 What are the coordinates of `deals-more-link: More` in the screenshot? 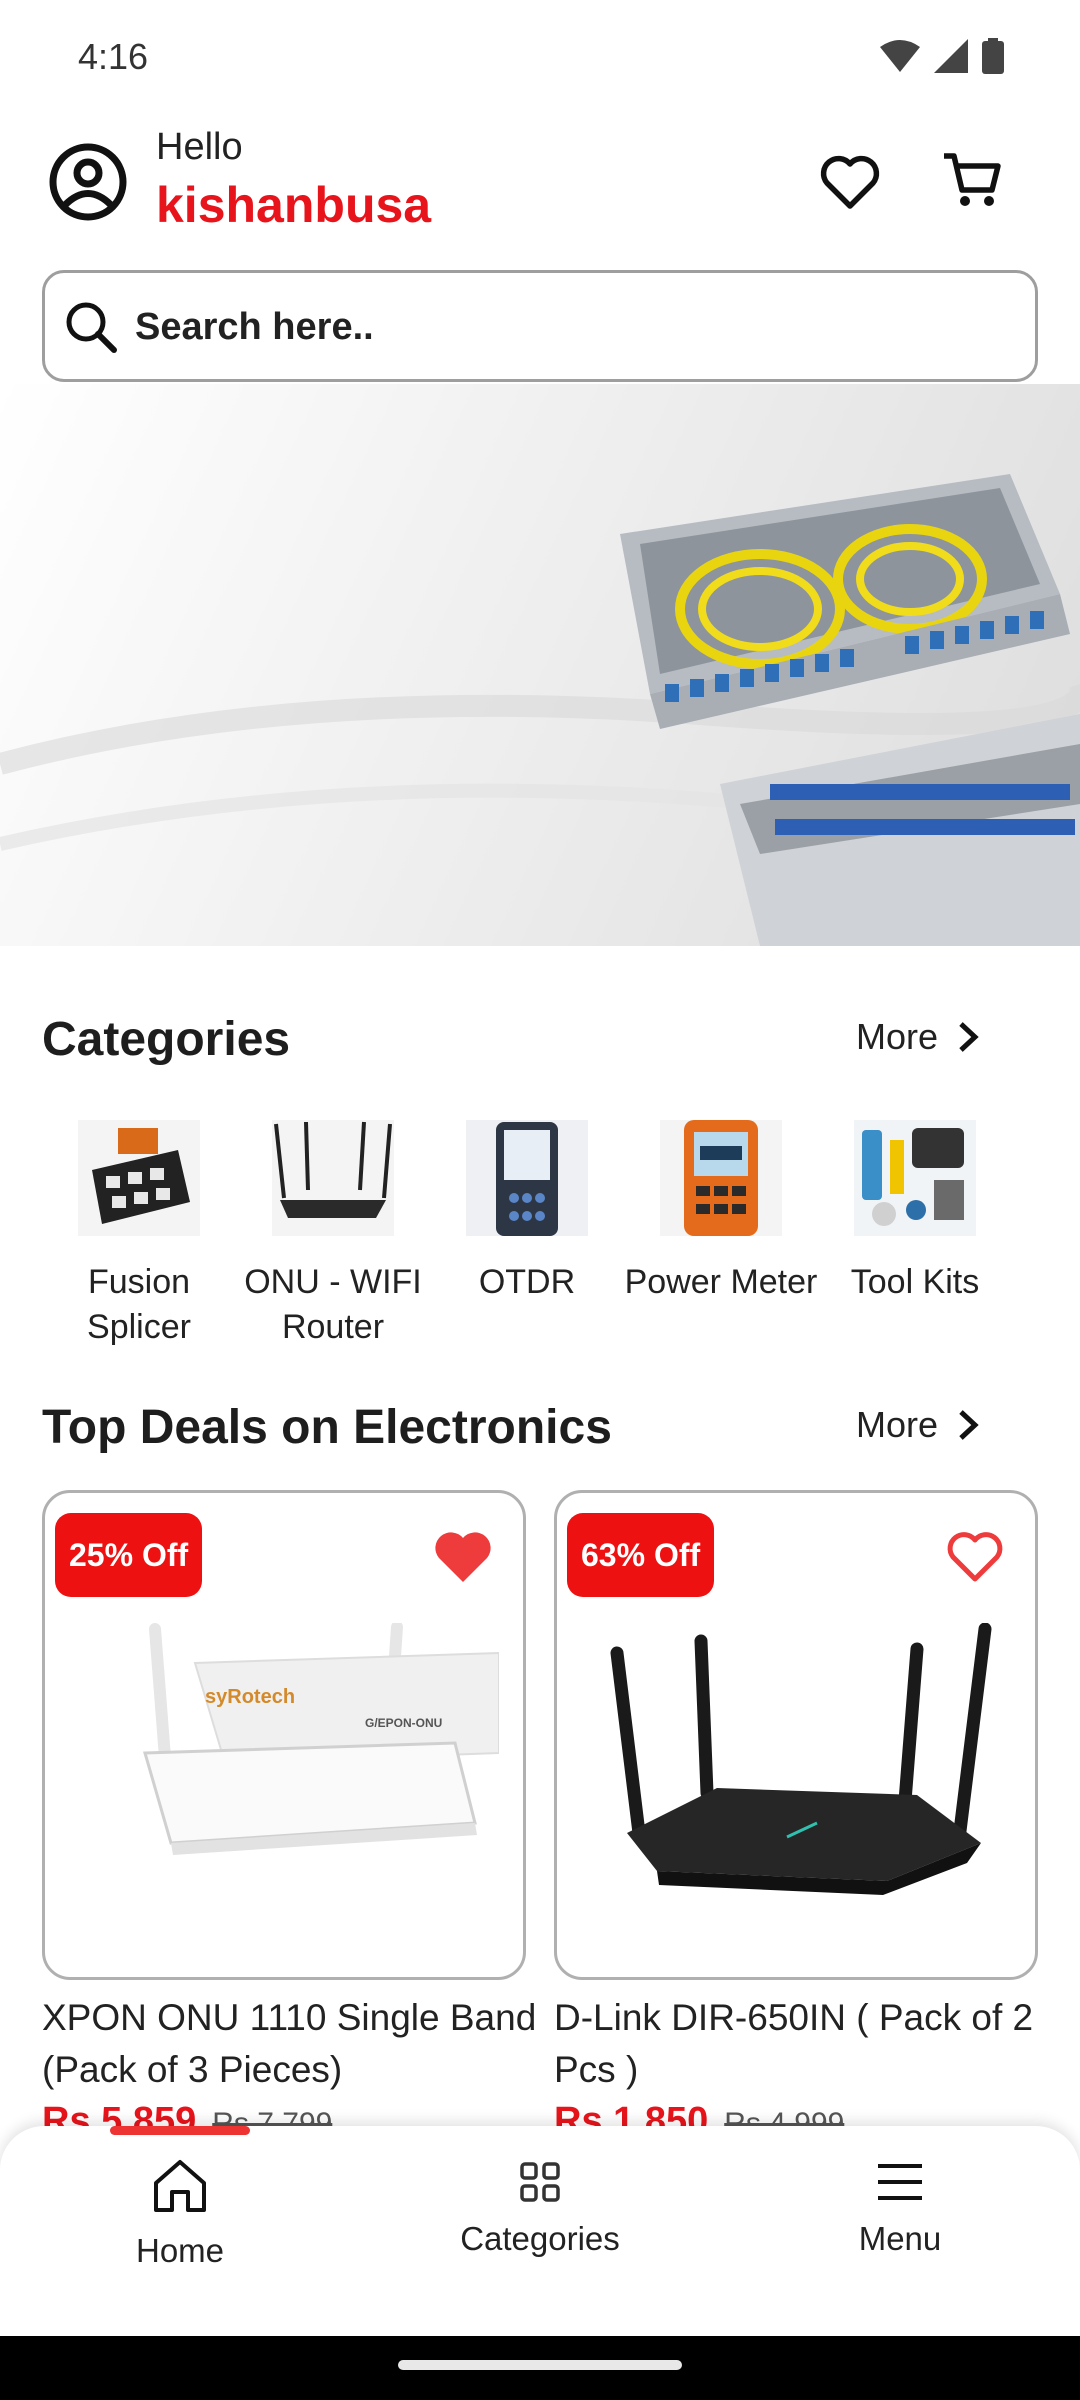 It's located at (918, 1425).